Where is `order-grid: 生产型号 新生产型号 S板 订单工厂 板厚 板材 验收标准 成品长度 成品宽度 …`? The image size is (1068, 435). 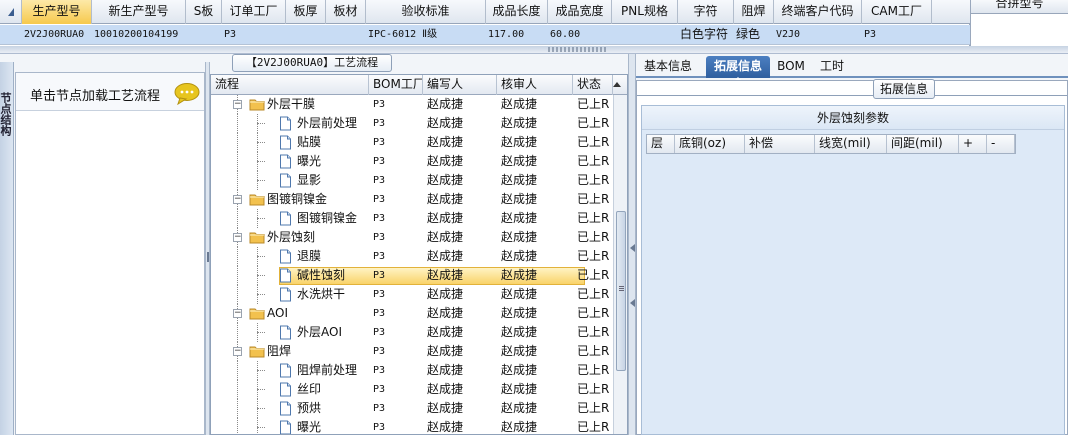
order-grid: 生产型号 新生产型号 S板 订单工厂 板厚 板材 验收标准 成品长度 成品宽度 … is located at coordinates (485, 23).